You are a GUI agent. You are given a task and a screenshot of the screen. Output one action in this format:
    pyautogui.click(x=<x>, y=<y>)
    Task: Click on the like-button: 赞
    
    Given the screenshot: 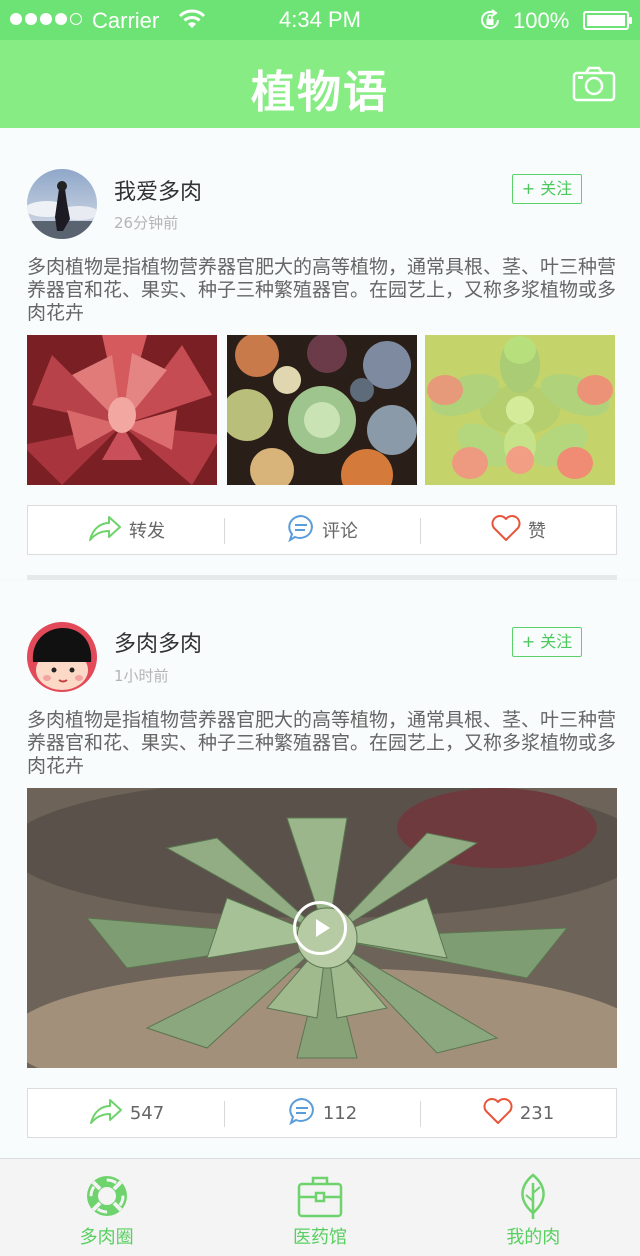 What is the action you would take?
    pyautogui.click(x=518, y=530)
    